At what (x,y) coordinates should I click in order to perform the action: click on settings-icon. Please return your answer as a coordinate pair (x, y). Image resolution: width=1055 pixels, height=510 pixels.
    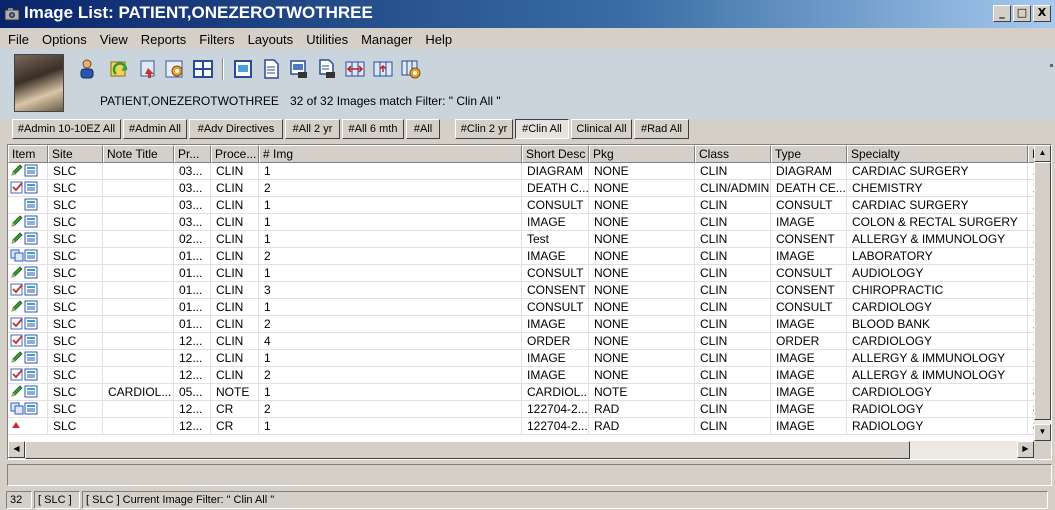
    Looking at the image, I should click on (175, 69).